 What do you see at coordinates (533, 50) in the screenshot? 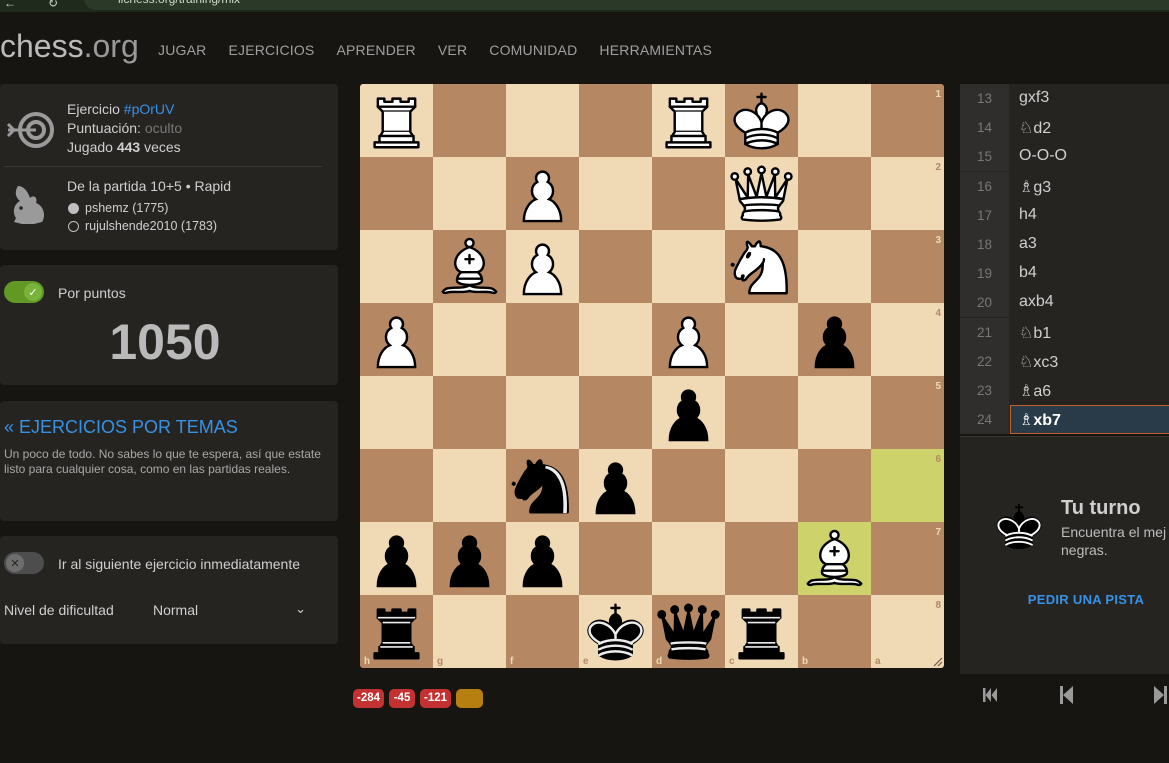
I see `nav-community: COMUNIDAD` at bounding box center [533, 50].